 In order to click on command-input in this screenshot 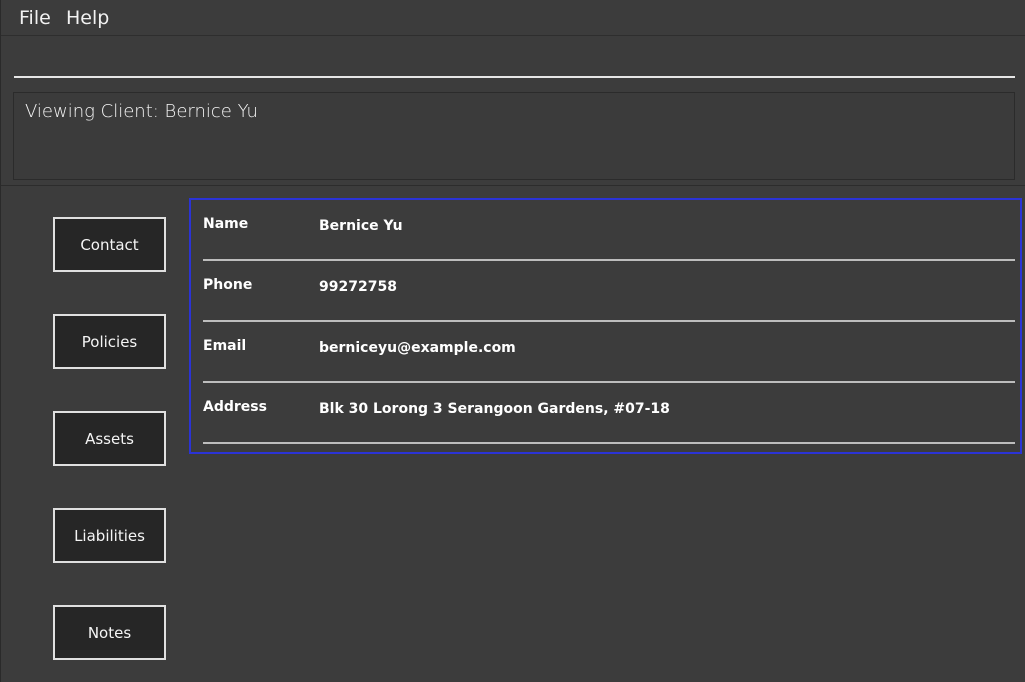, I will do `click(514, 60)`.